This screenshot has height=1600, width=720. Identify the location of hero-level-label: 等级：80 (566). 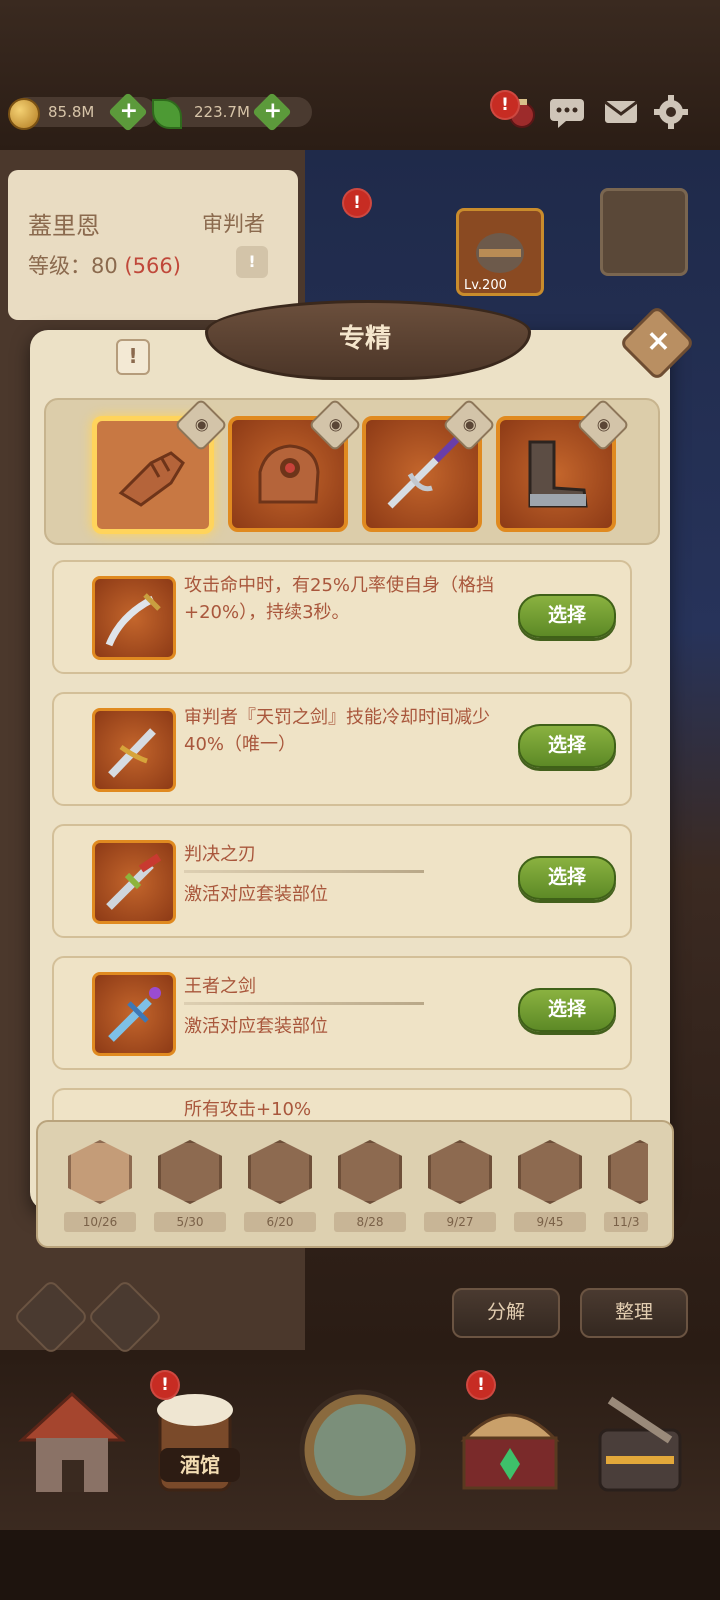
(104, 266).